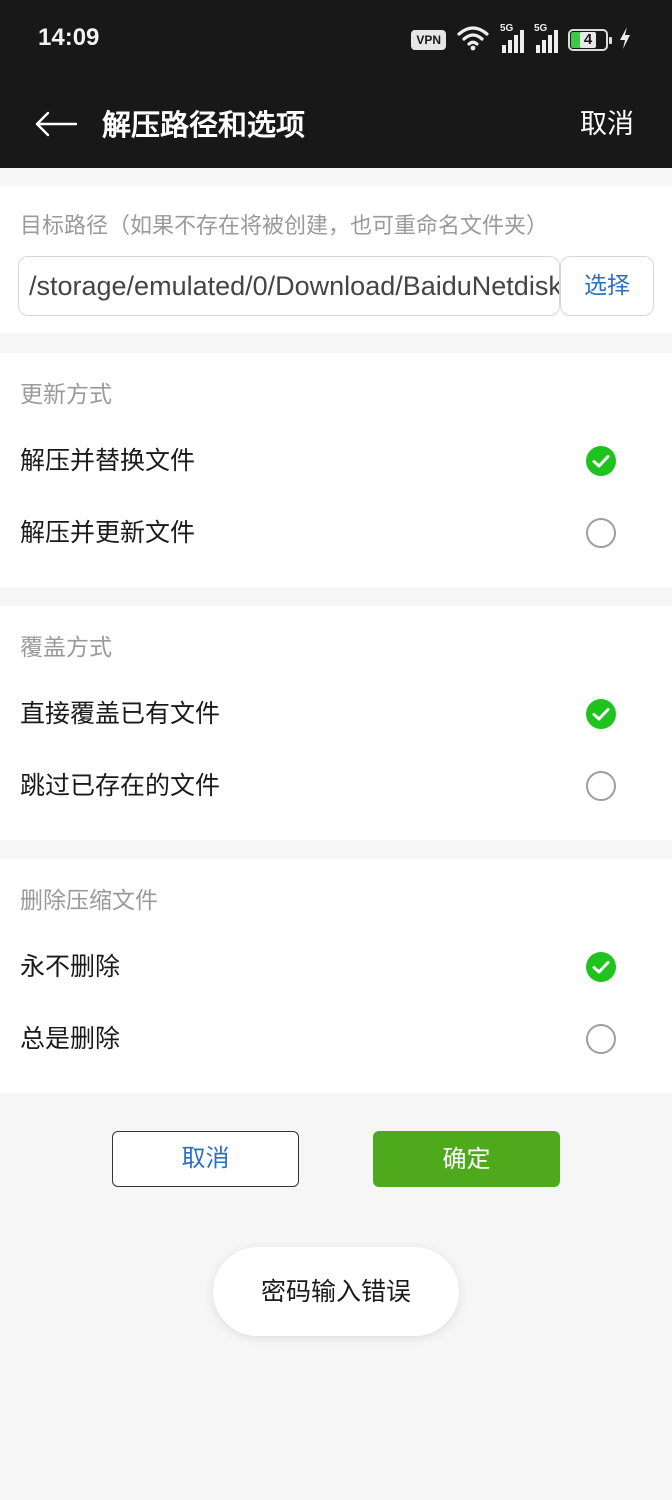 This screenshot has height=1500, width=672. What do you see at coordinates (336, 40) in the screenshot?
I see `status-bar: 14:09 VPN 5G 5G 4` at bounding box center [336, 40].